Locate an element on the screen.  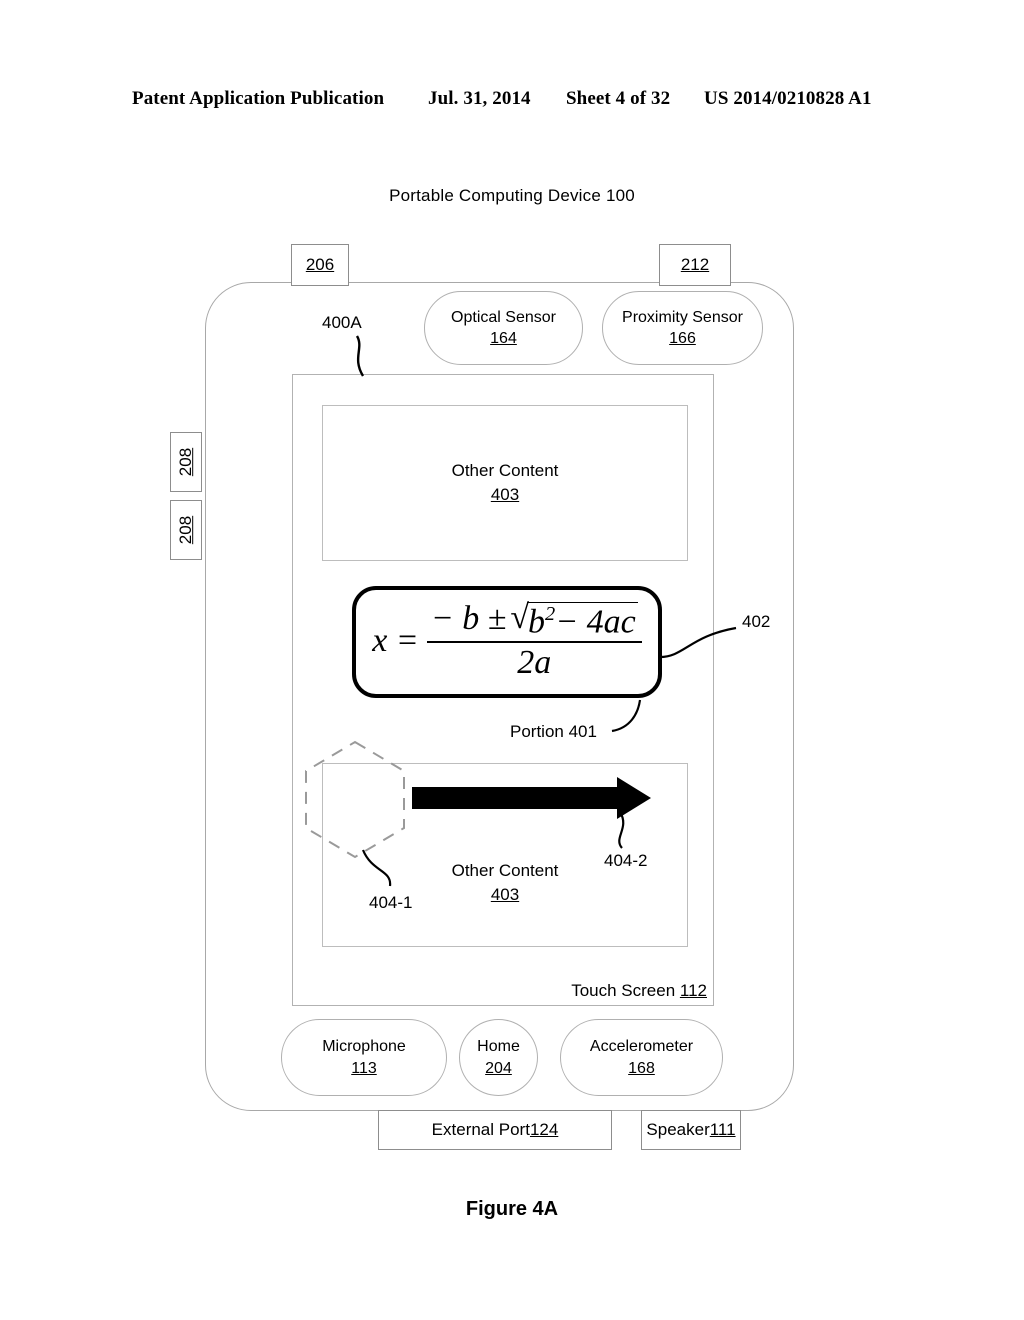
accelerometer-ref: 168 is located at coordinates (641, 1068).